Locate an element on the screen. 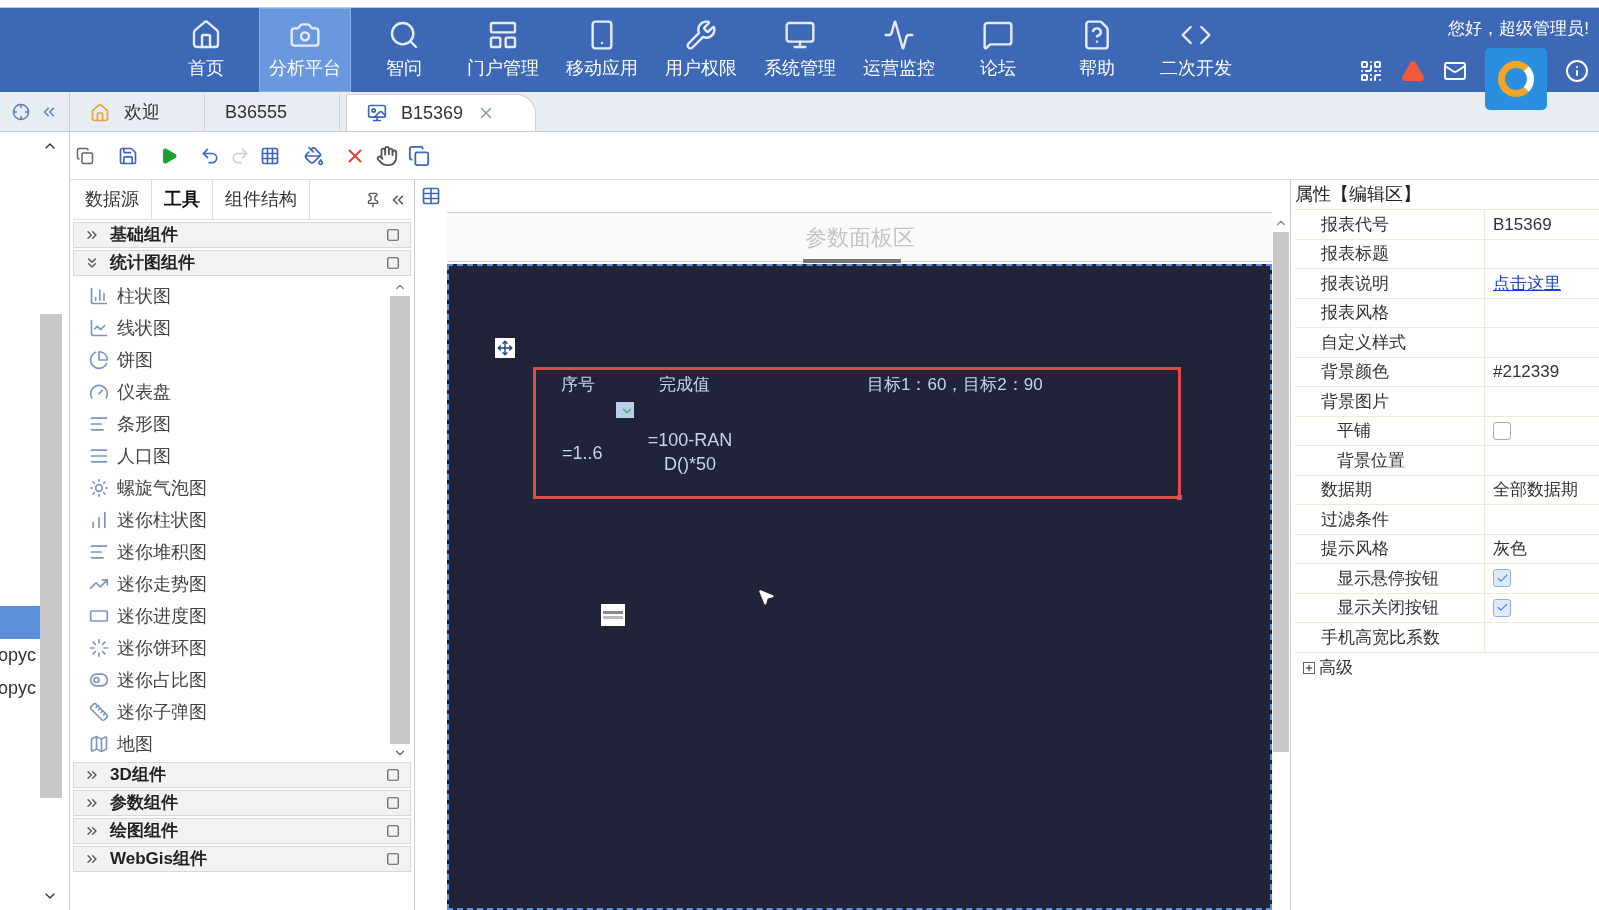  cursor-icon is located at coordinates (766, 597).